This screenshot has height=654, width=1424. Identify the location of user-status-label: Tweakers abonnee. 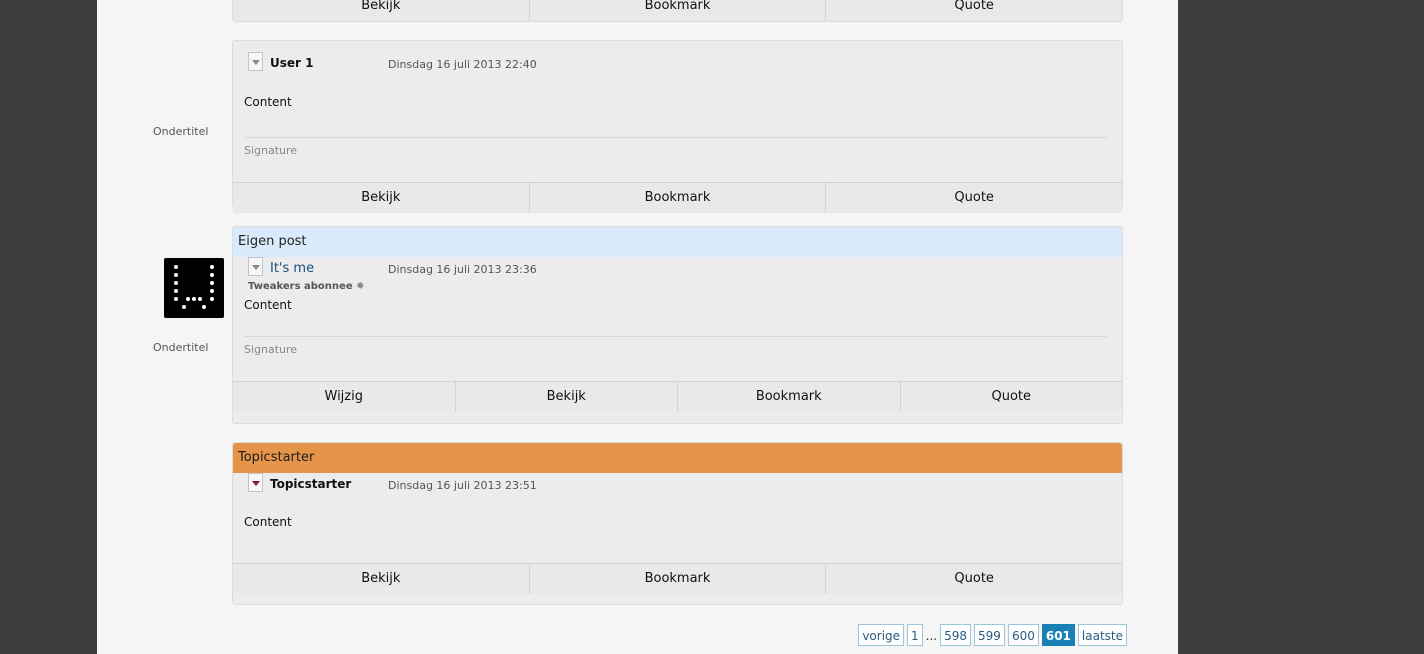
(300, 286).